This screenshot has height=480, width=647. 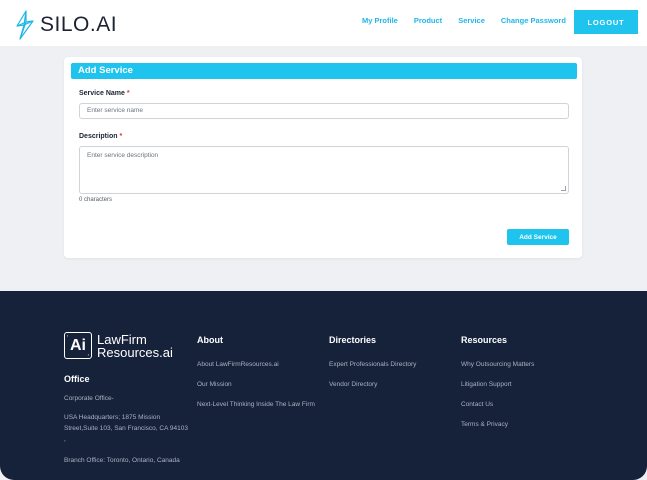 I want to click on nav-service: Service, so click(x=471, y=20).